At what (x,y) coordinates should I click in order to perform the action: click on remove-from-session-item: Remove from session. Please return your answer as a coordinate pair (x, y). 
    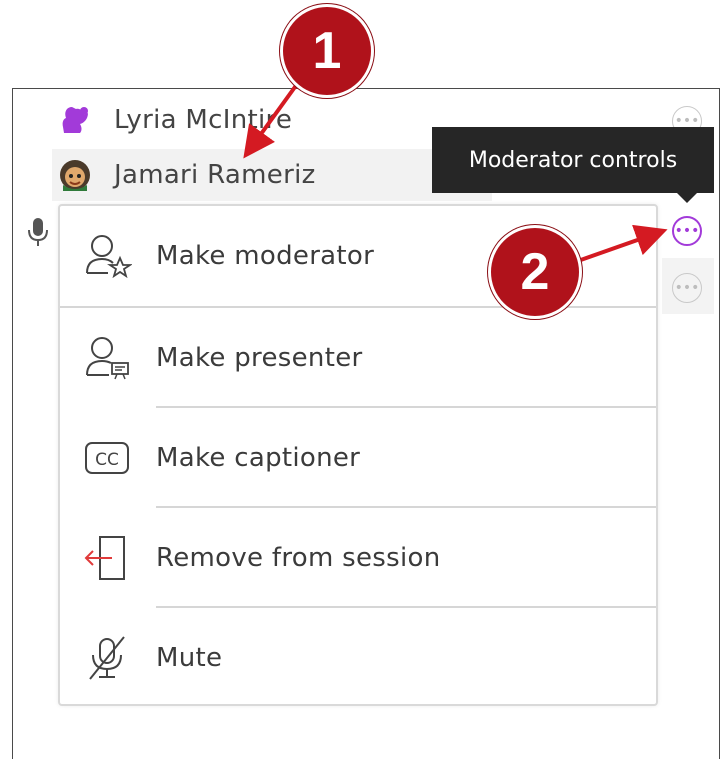
    Looking at the image, I should click on (358, 558).